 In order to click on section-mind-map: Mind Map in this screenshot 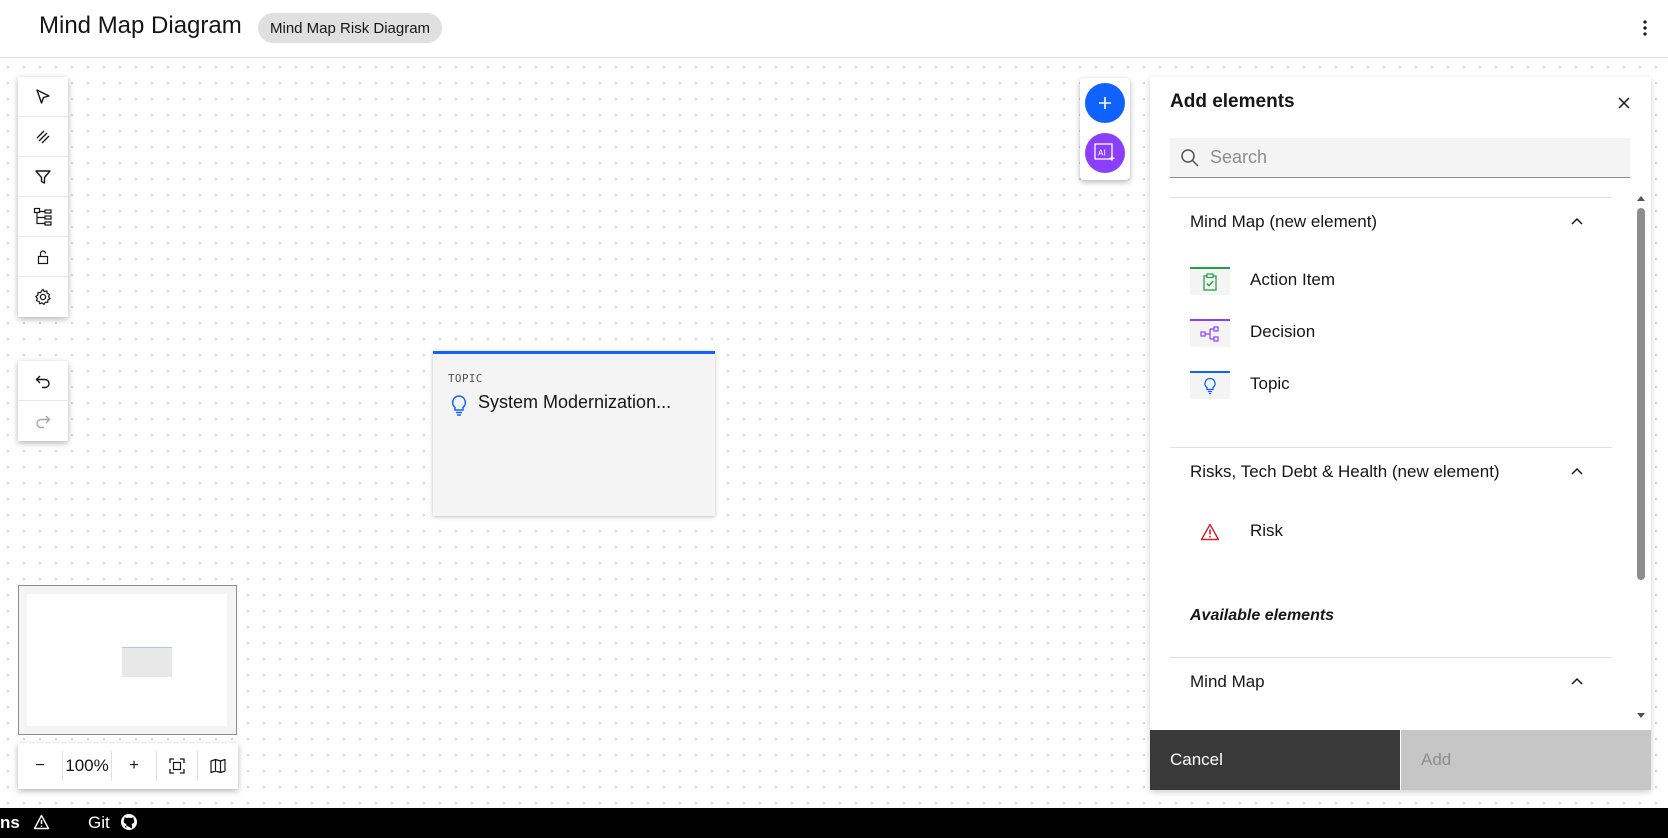, I will do `click(1391, 681)`.